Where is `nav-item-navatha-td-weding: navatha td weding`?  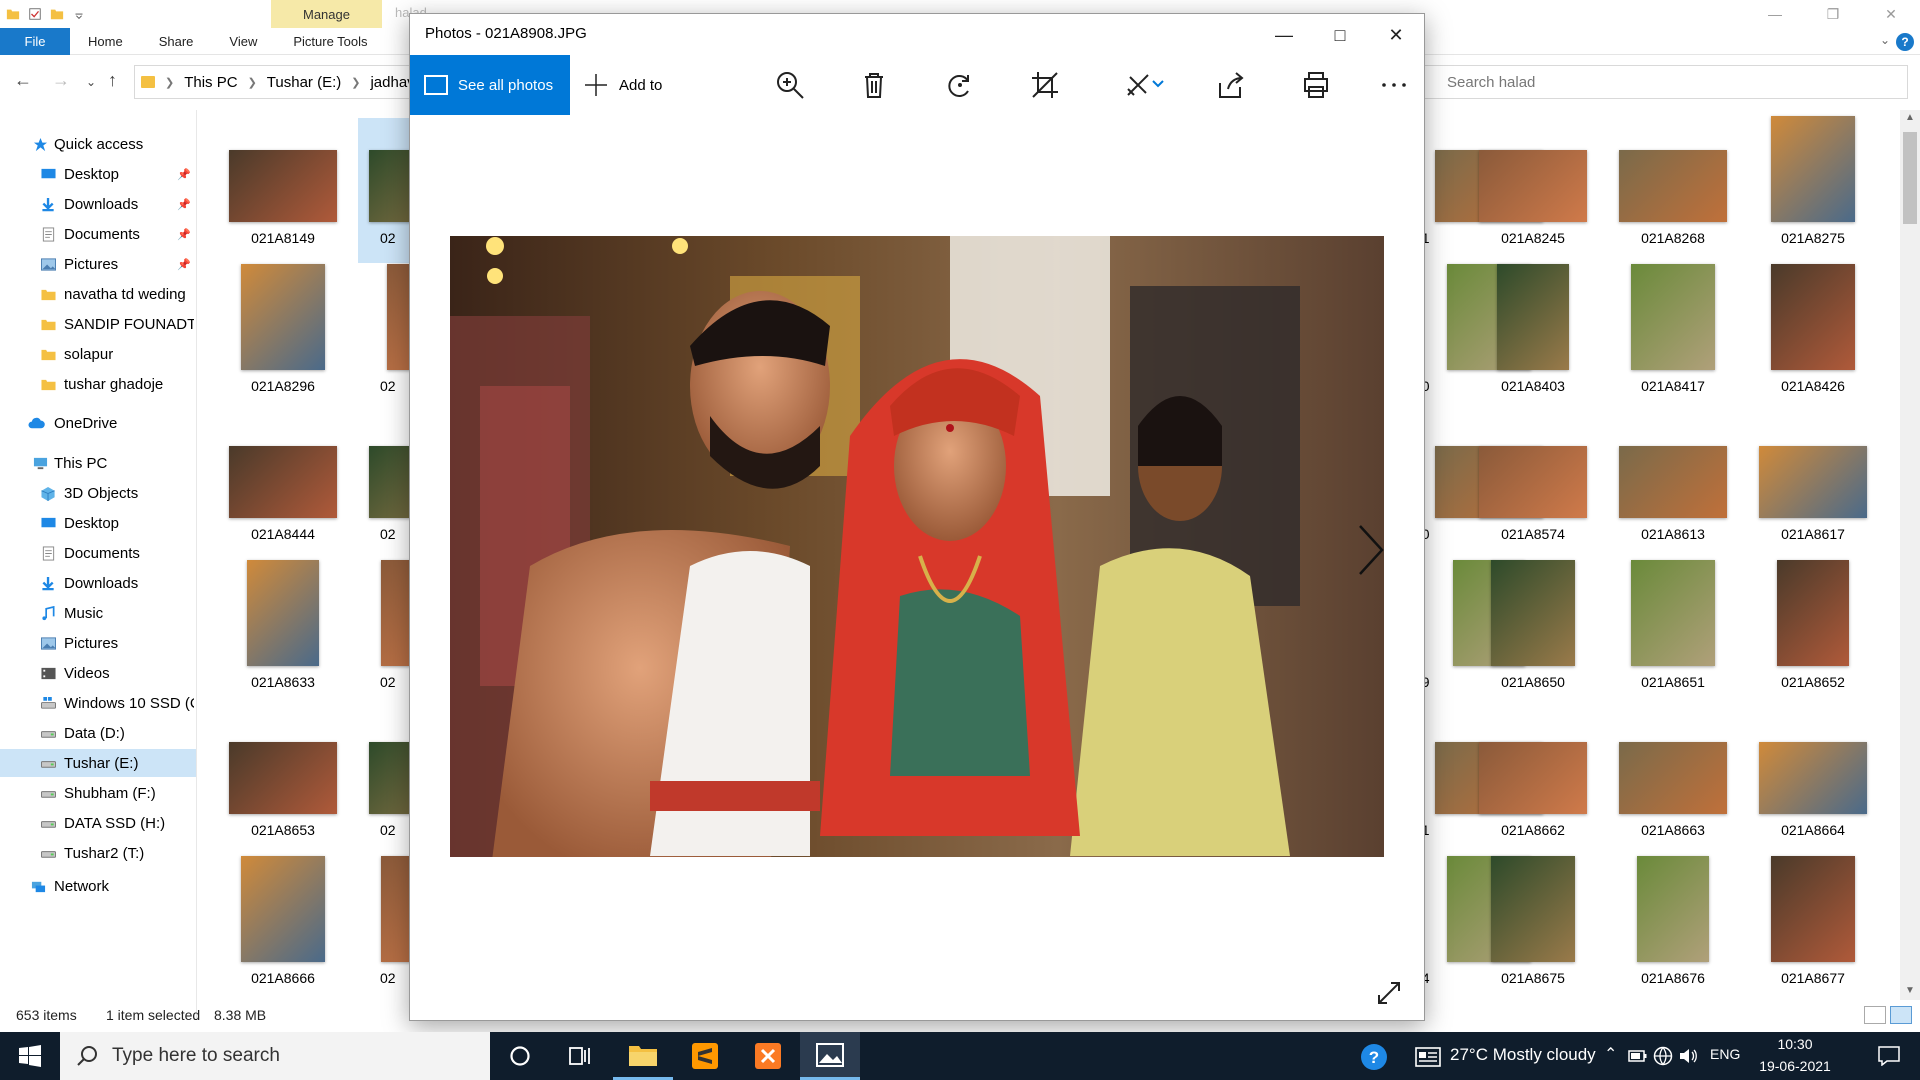 nav-item-navatha-td-weding: navatha td weding is located at coordinates (98, 294).